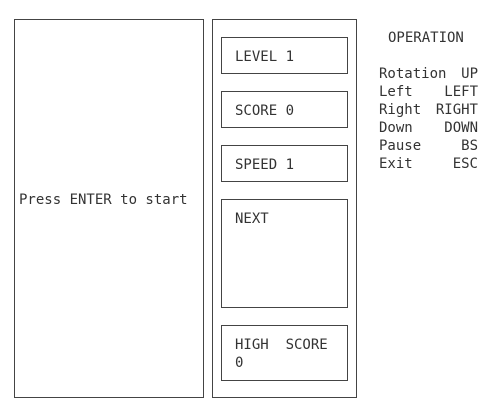 The height and width of the screenshot is (405, 500). What do you see at coordinates (396, 128) in the screenshot?
I see `control-action: Down` at bounding box center [396, 128].